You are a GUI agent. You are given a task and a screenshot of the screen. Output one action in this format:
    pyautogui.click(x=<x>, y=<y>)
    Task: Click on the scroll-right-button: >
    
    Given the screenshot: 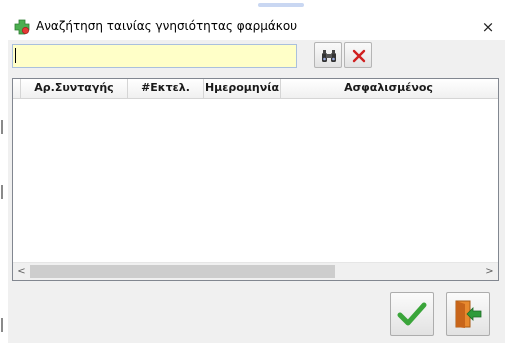 What is the action you would take?
    pyautogui.click(x=489, y=271)
    